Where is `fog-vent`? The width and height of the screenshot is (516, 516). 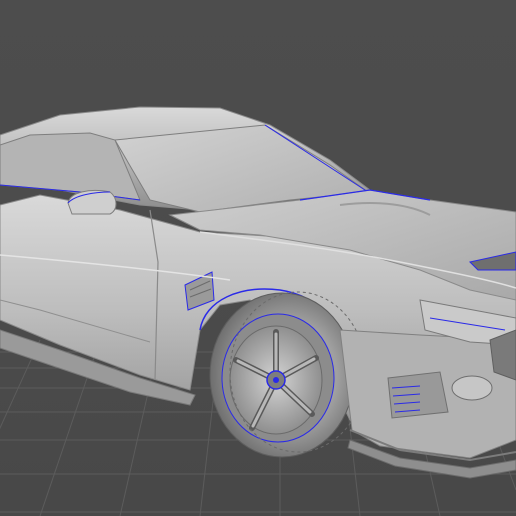
fog-vent is located at coordinates (418, 395).